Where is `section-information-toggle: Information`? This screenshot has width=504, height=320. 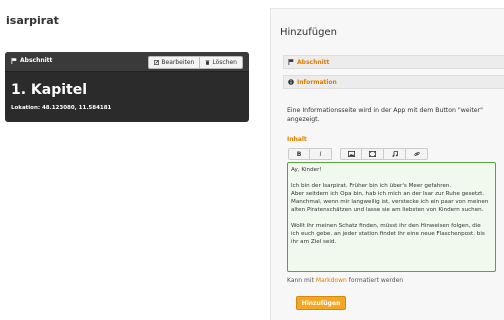
section-information-toggle: Information is located at coordinates (393, 82).